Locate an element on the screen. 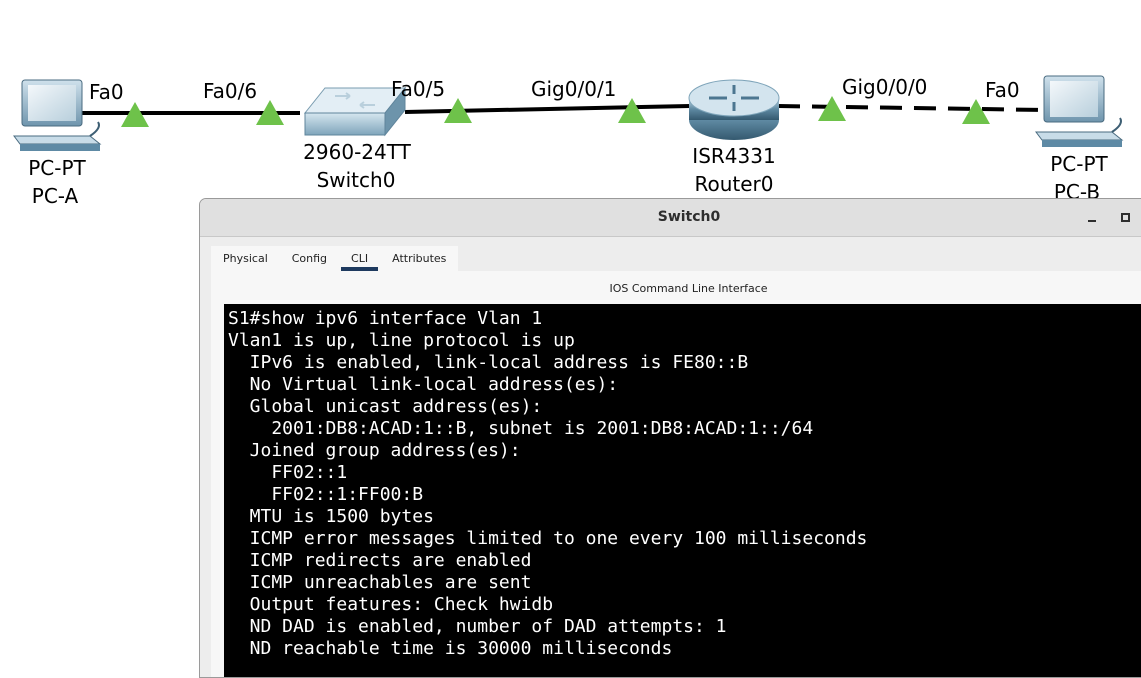  terminal-line: ICMP unreachables are sent is located at coordinates (380, 582).